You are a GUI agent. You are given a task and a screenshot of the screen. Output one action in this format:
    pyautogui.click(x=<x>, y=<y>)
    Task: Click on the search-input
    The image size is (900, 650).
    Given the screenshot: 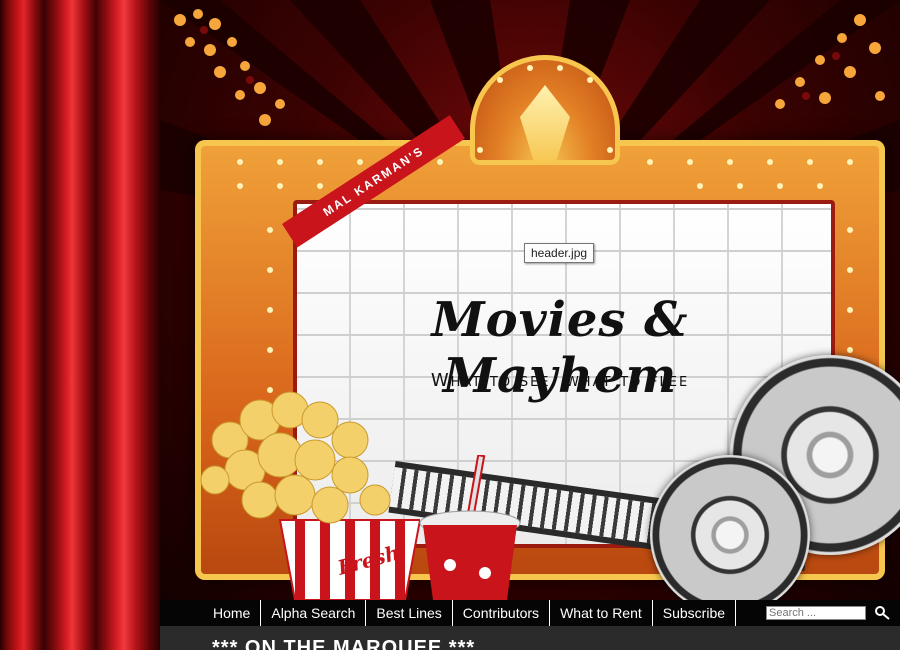 What is the action you would take?
    pyautogui.click(x=816, y=613)
    